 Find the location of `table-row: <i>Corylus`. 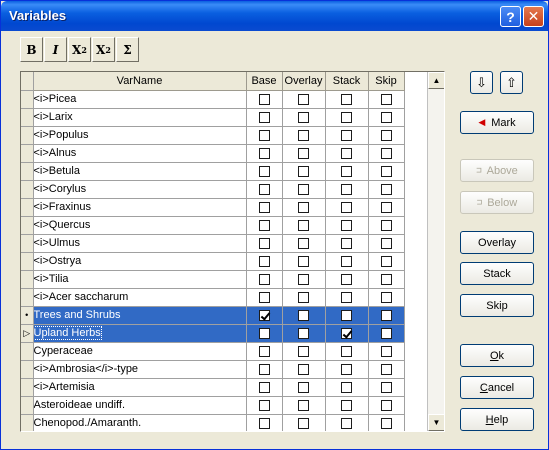

table-row: <i>Corylus is located at coordinates (213, 189).